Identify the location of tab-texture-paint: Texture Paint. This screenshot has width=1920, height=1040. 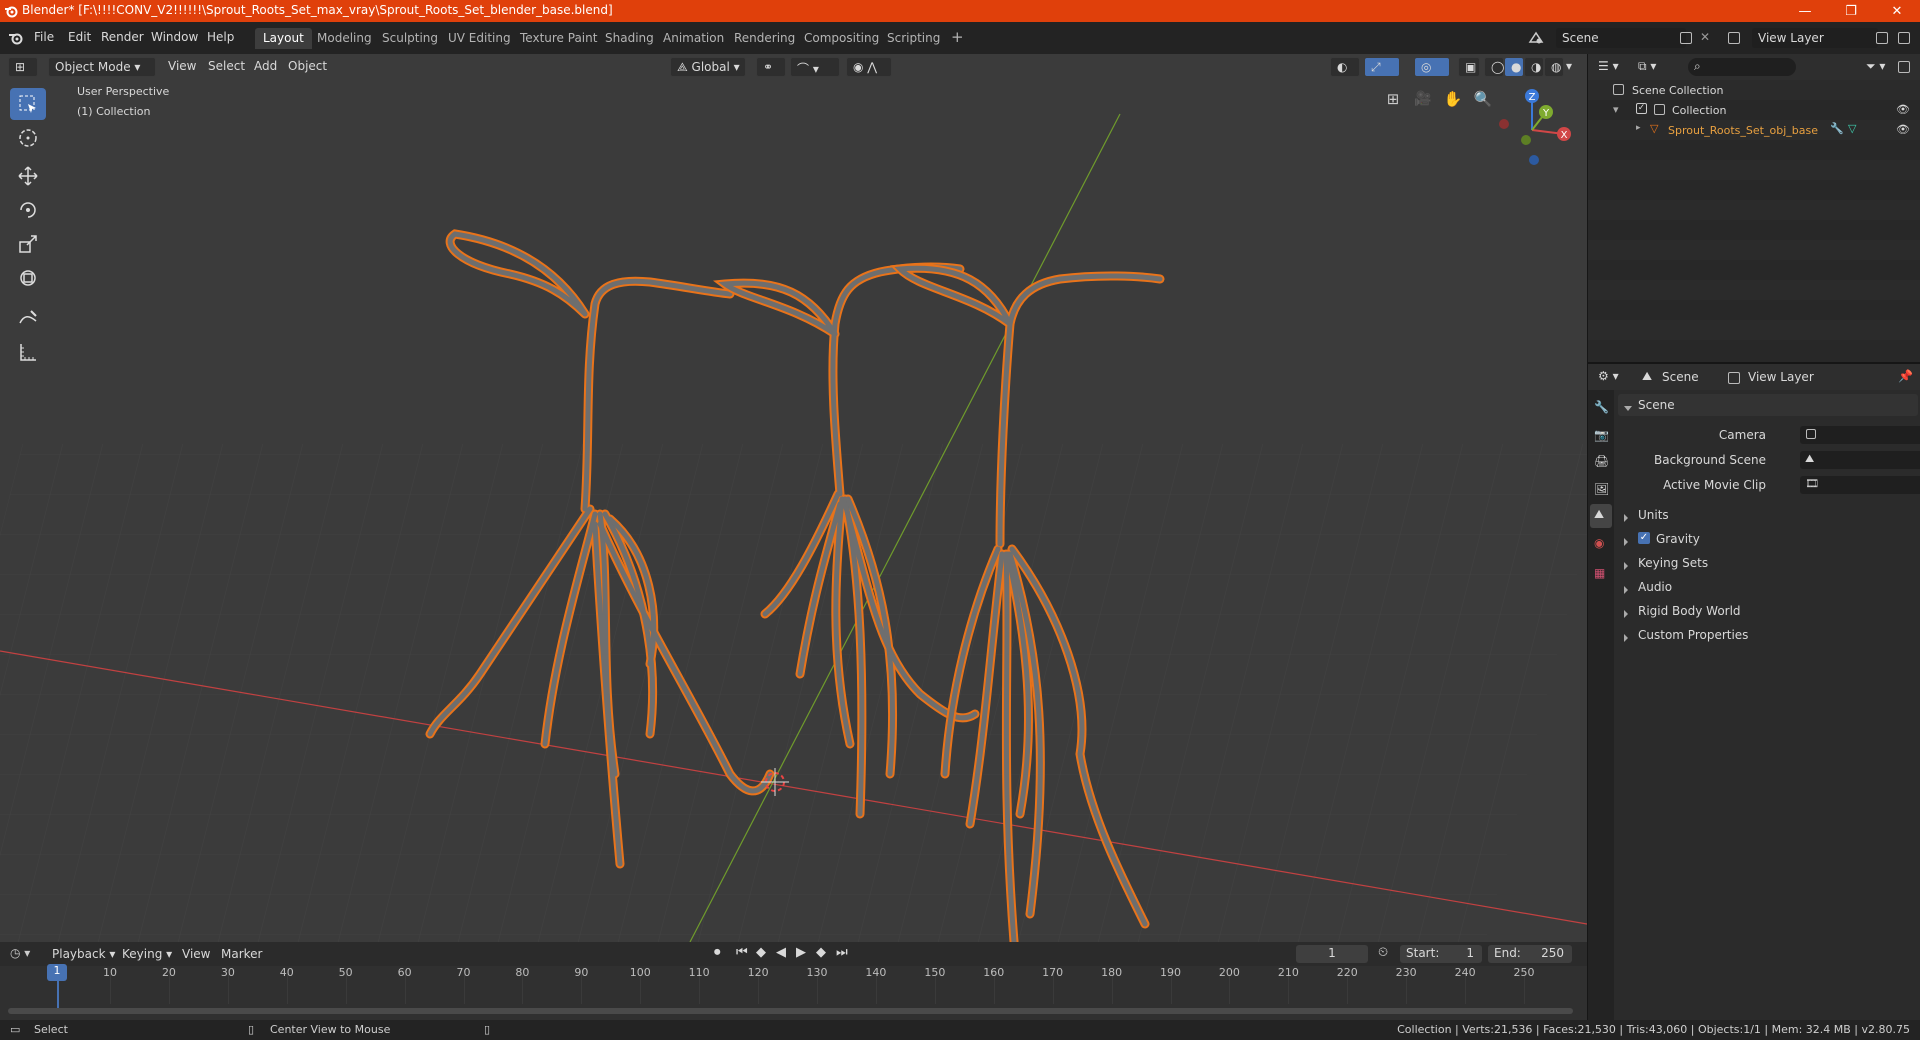
(558, 38).